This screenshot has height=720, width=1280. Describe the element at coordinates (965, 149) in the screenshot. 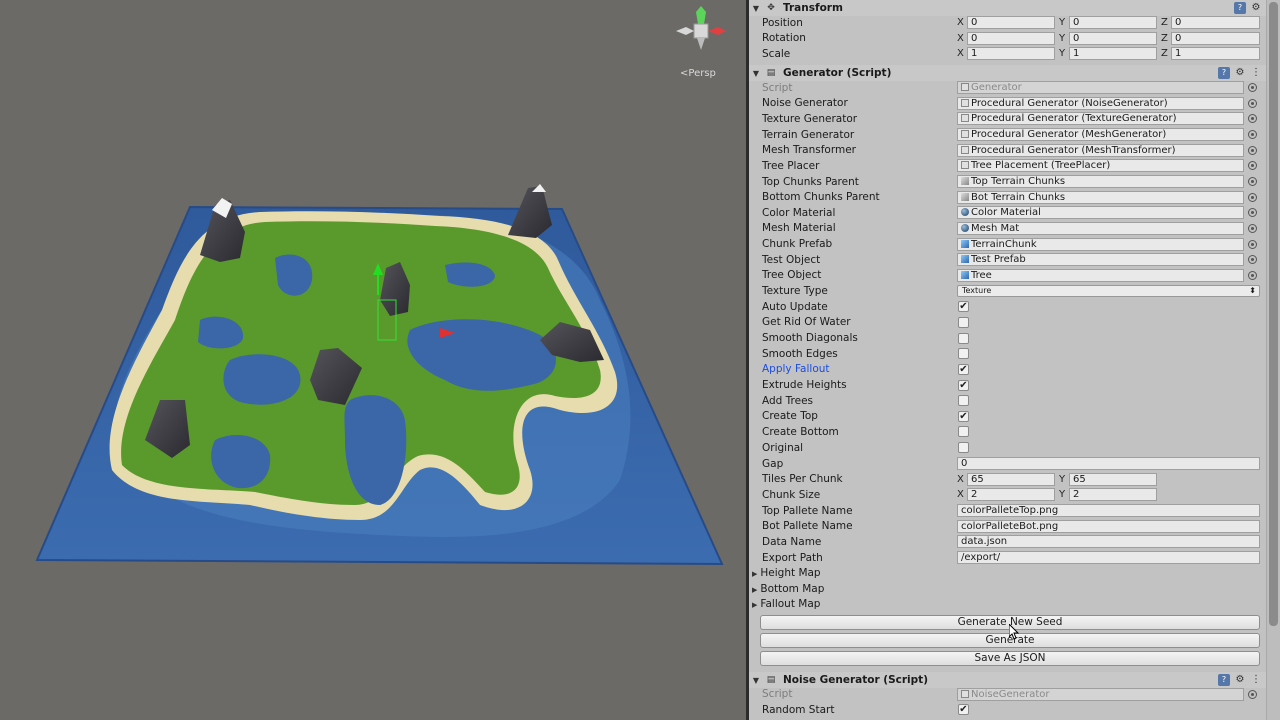

I see `script-asset-icon` at that location.